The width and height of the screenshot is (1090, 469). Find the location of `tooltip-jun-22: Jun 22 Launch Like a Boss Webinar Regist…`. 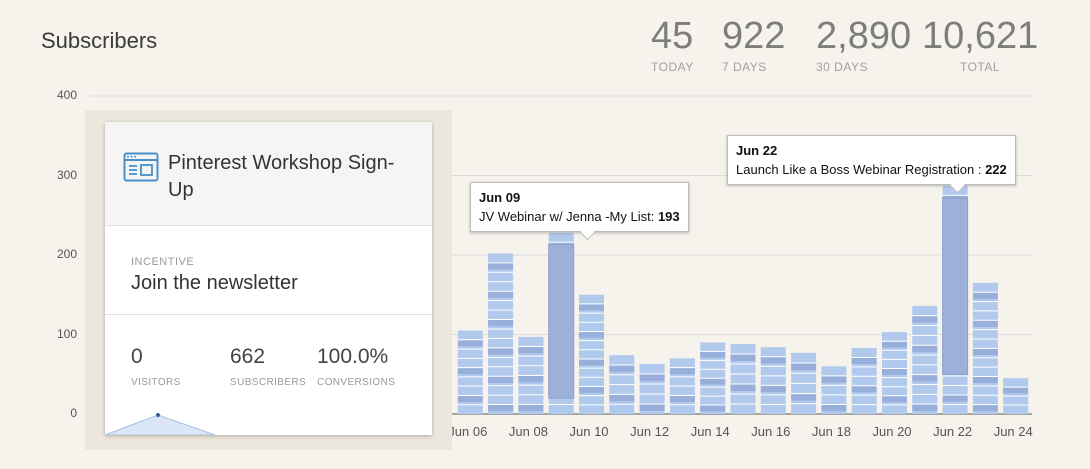

tooltip-jun-22: Jun 22 Launch Like a Boss Webinar Regist… is located at coordinates (871, 160).